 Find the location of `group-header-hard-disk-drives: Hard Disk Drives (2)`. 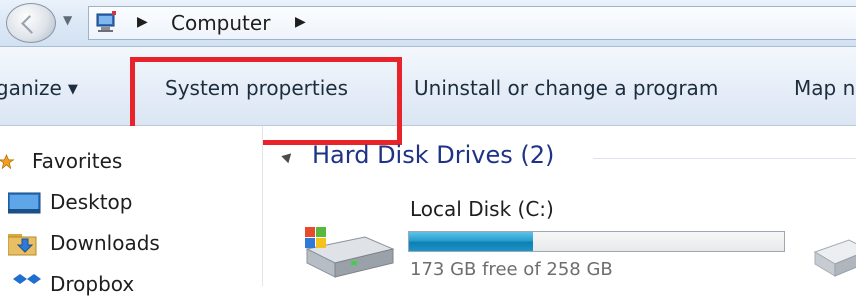

group-header-hard-disk-drives: Hard Disk Drives (2) is located at coordinates (433, 155).